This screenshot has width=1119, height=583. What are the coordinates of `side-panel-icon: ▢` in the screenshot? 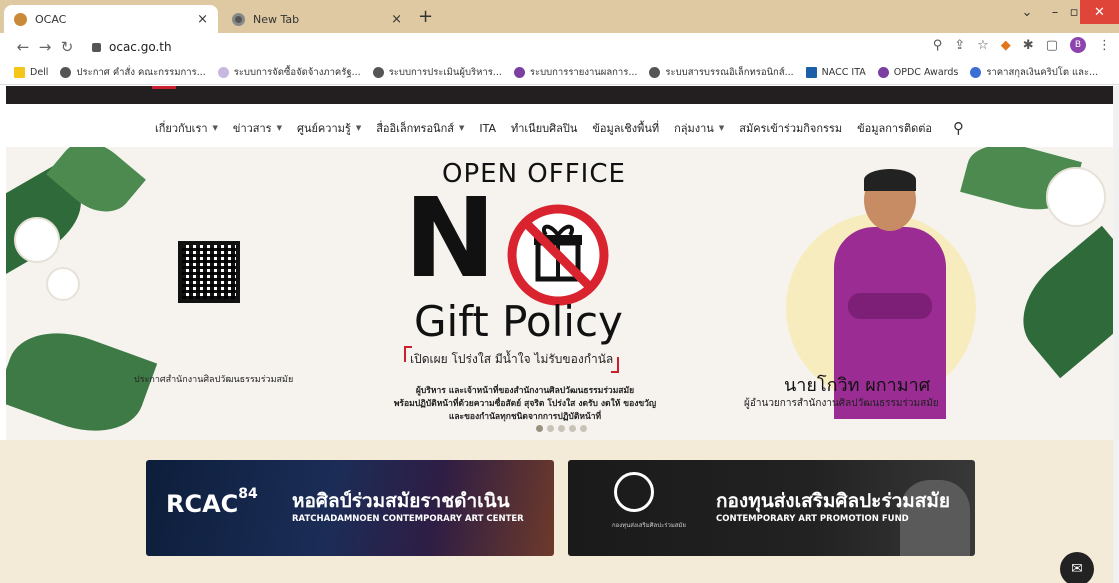 It's located at (1052, 45).